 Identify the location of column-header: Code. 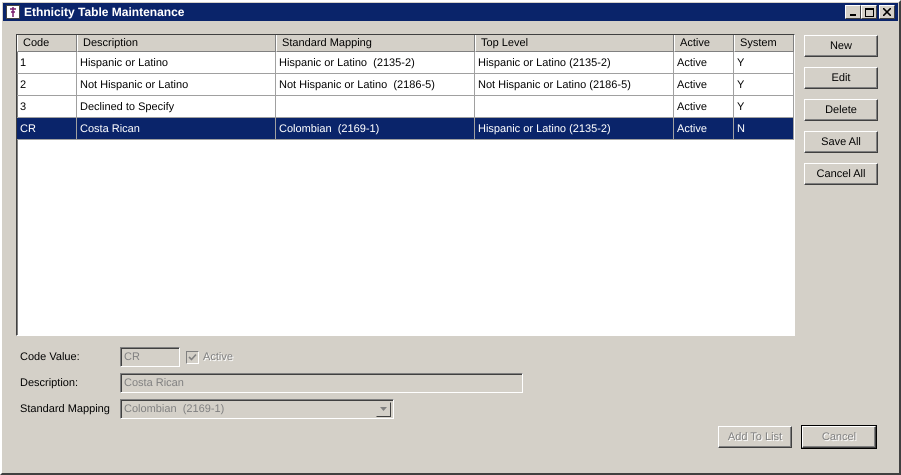
(47, 43).